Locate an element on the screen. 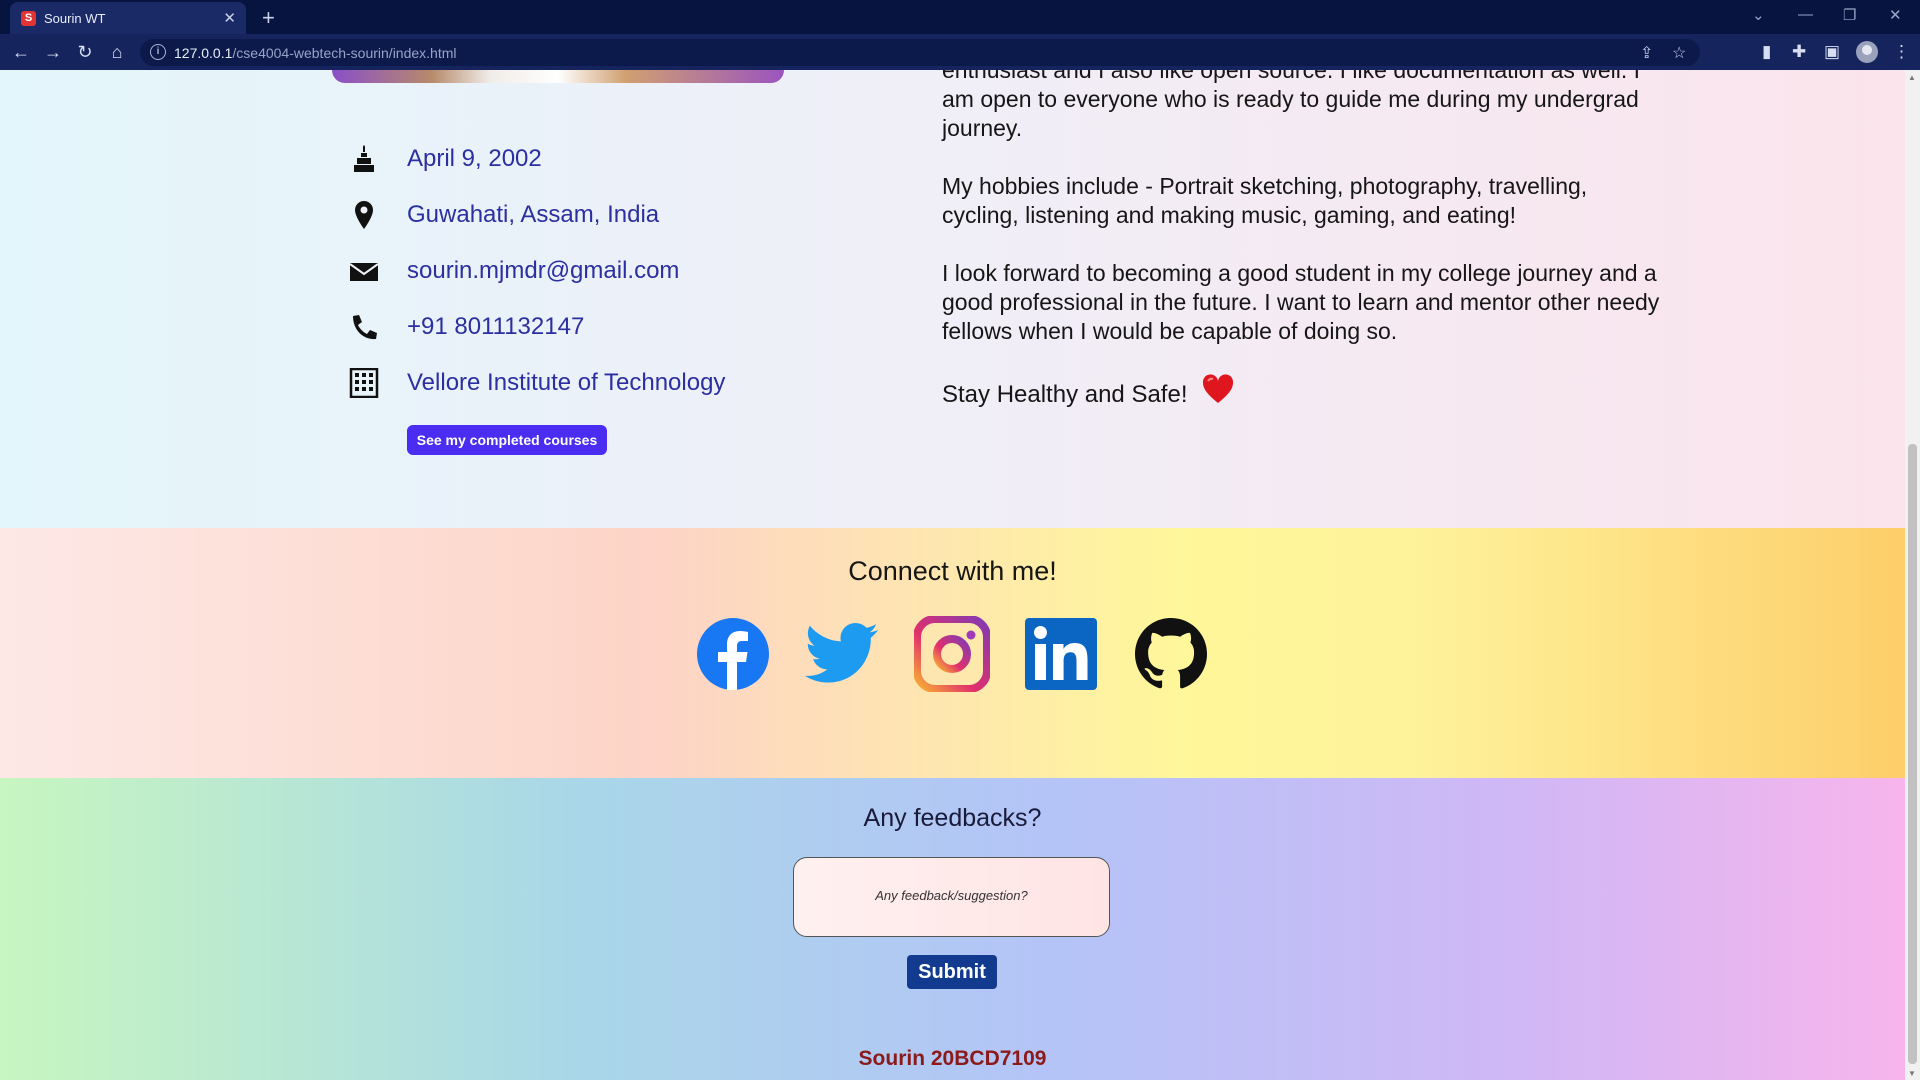  birthday-text: April 9, 2002 is located at coordinates (474, 158).